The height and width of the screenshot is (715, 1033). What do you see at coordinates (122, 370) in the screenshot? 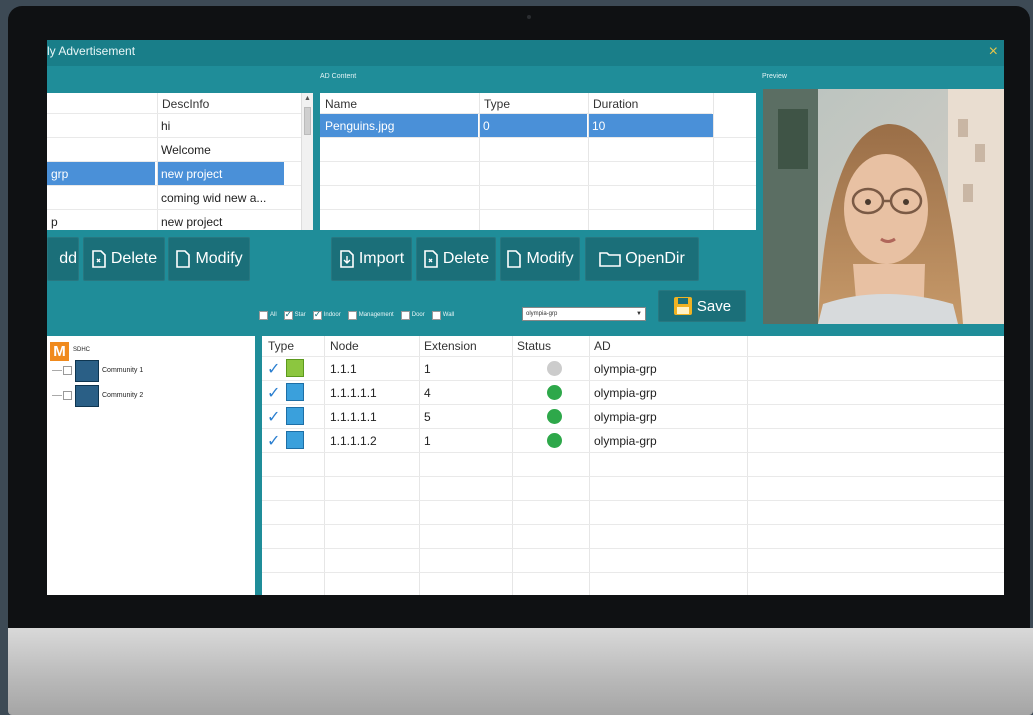
I see `tree-community-1-label: Community 1` at bounding box center [122, 370].